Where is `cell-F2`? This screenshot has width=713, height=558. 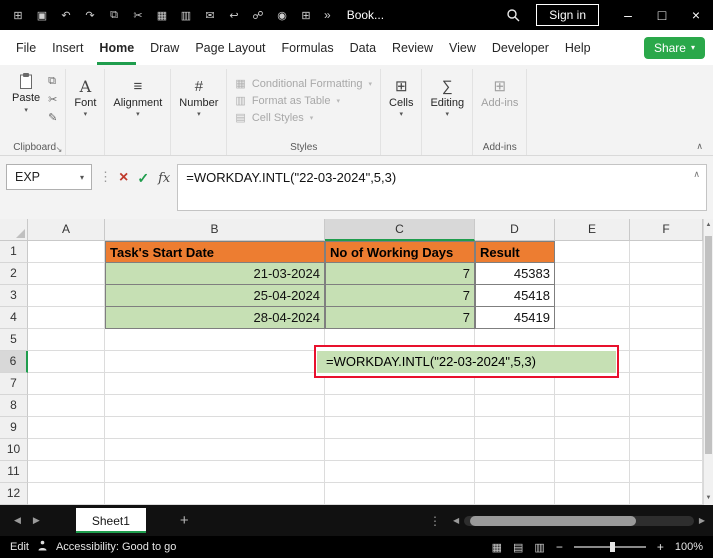
cell-F2 is located at coordinates (666, 274).